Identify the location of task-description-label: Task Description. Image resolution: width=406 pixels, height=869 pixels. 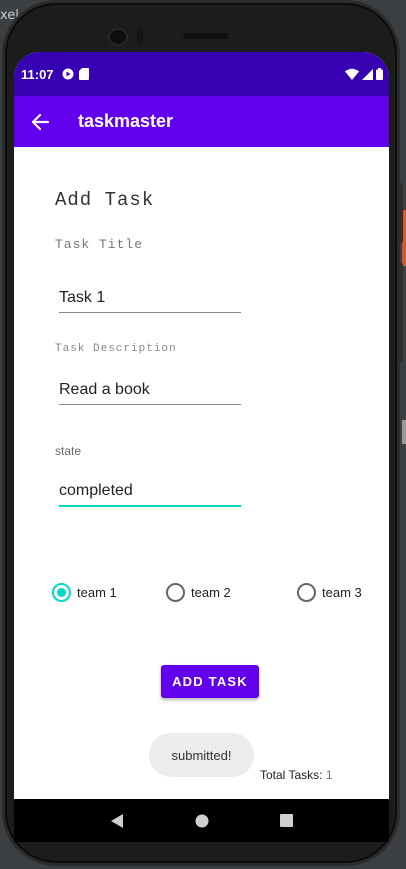
(116, 349).